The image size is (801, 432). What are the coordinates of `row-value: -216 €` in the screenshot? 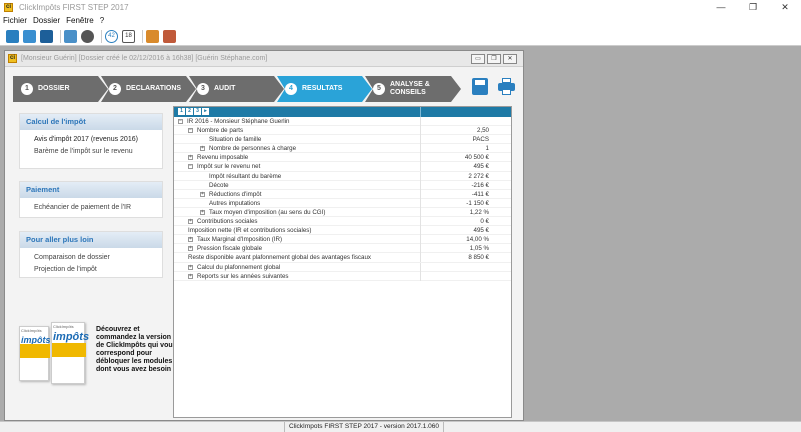 It's located at (480, 185).